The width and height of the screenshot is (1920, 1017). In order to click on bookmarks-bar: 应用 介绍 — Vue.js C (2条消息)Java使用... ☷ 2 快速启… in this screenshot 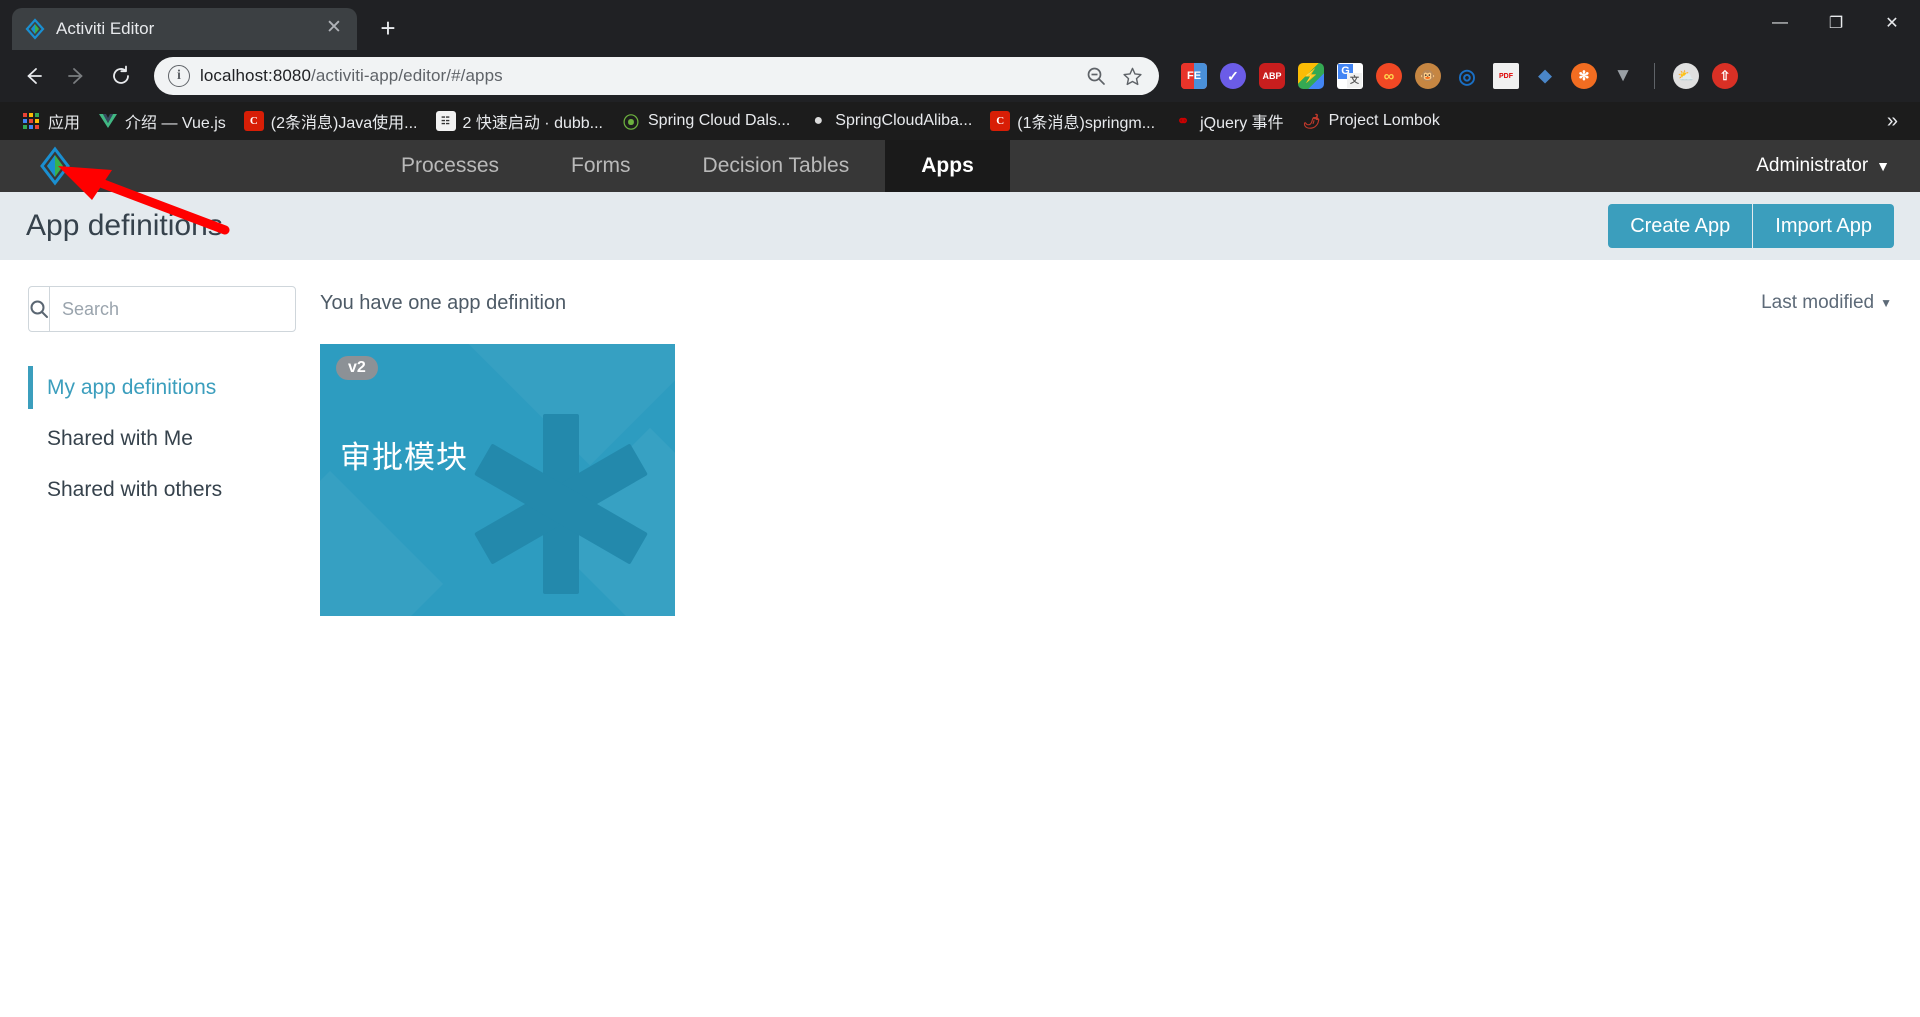, I will do `click(960, 121)`.